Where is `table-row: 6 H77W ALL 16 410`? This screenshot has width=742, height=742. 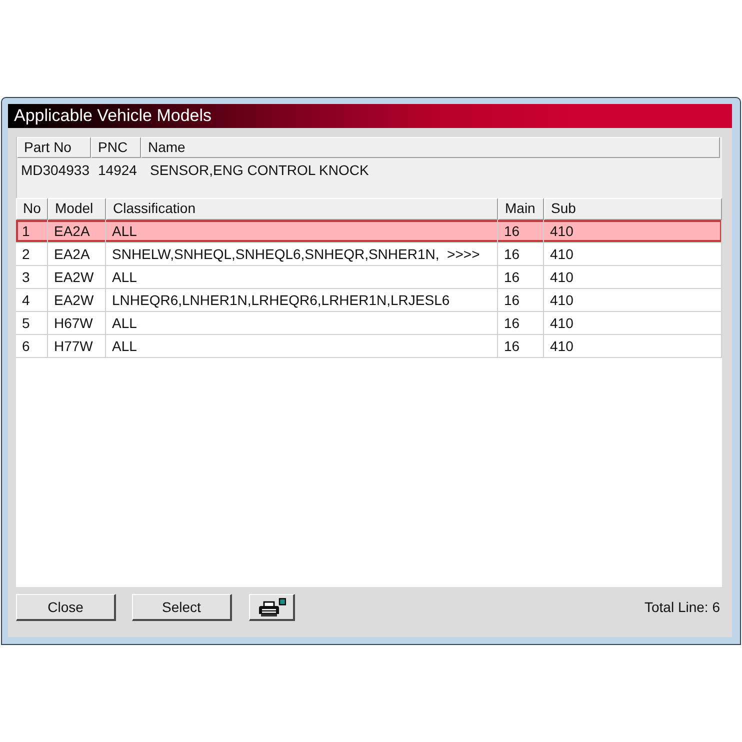 table-row: 6 H77W ALL 16 410 is located at coordinates (369, 346).